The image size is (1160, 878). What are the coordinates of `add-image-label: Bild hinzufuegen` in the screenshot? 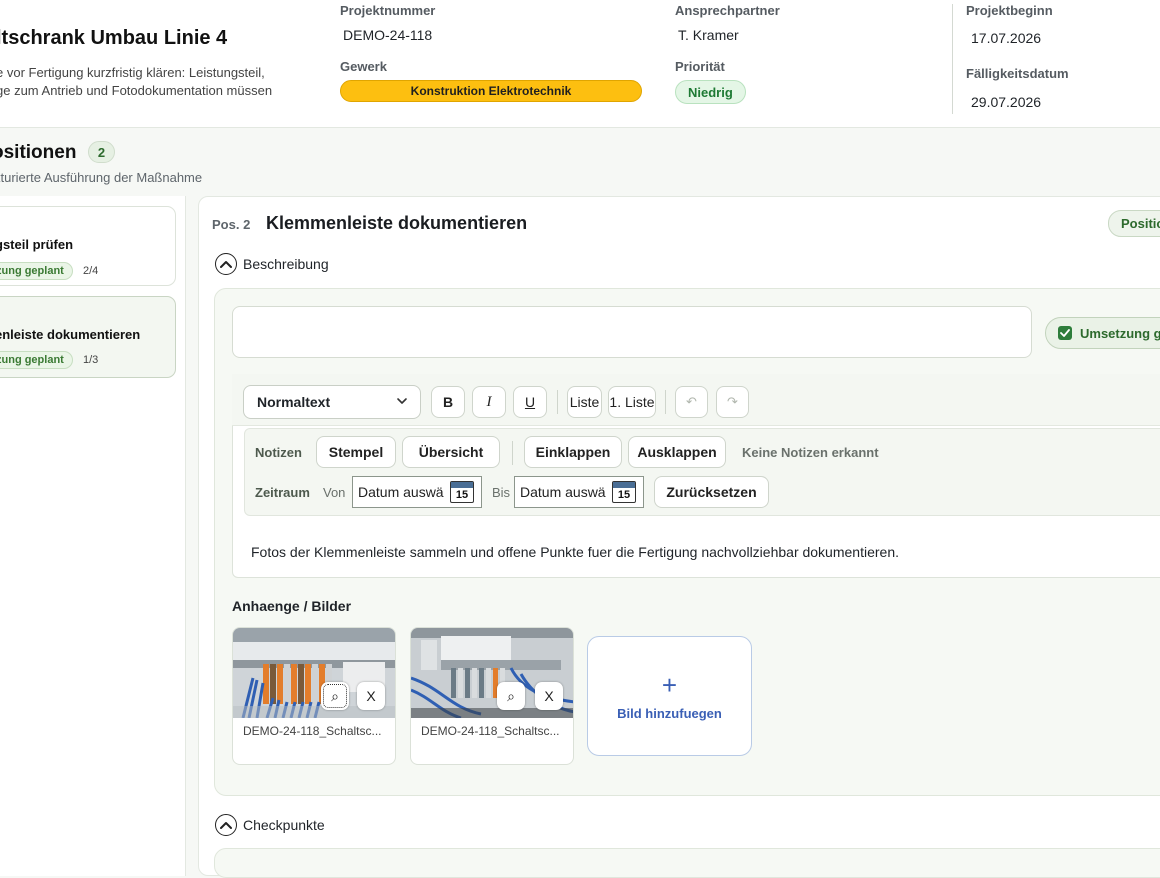 It's located at (669, 713).